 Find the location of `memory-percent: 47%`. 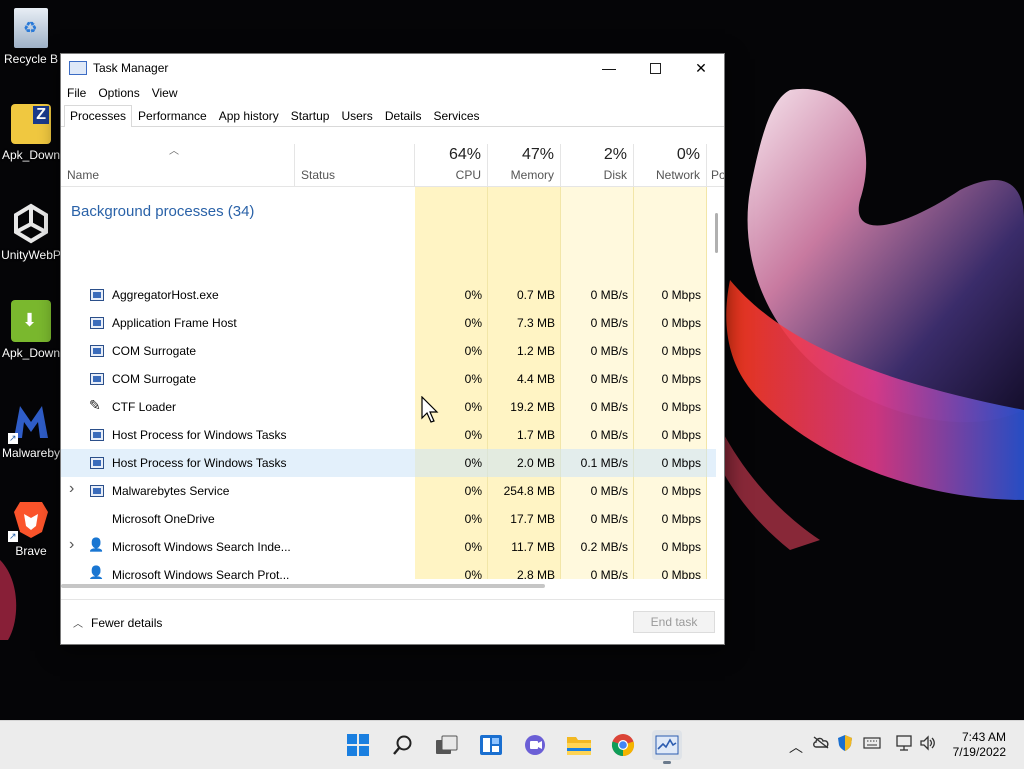

memory-percent: 47% is located at coordinates (537, 154).